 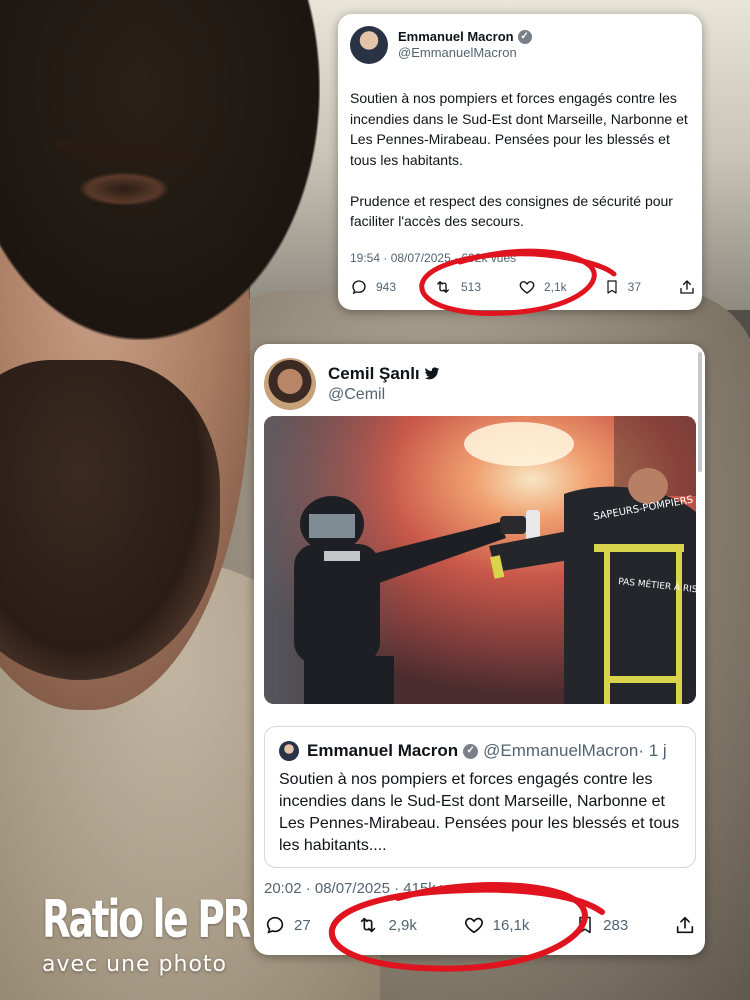 What do you see at coordinates (465, 53) in the screenshot?
I see `author-handle: @EmmanuelMacron` at bounding box center [465, 53].